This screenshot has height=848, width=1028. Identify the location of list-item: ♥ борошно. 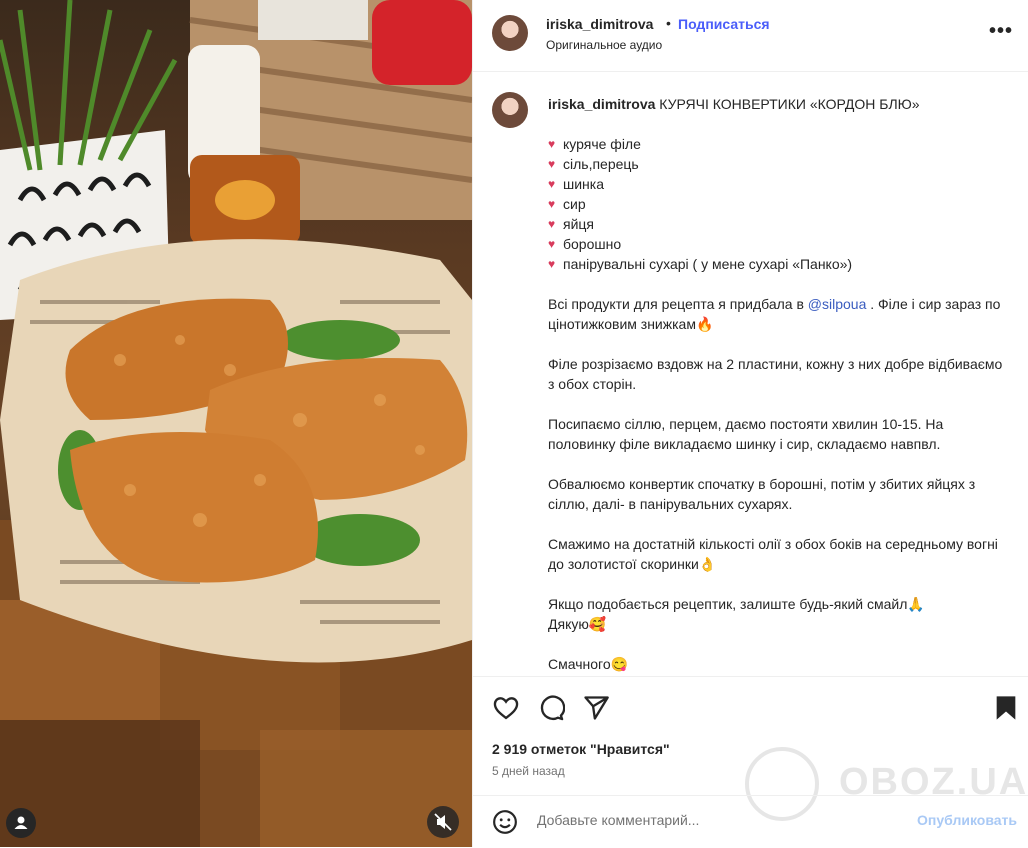
(585, 244).